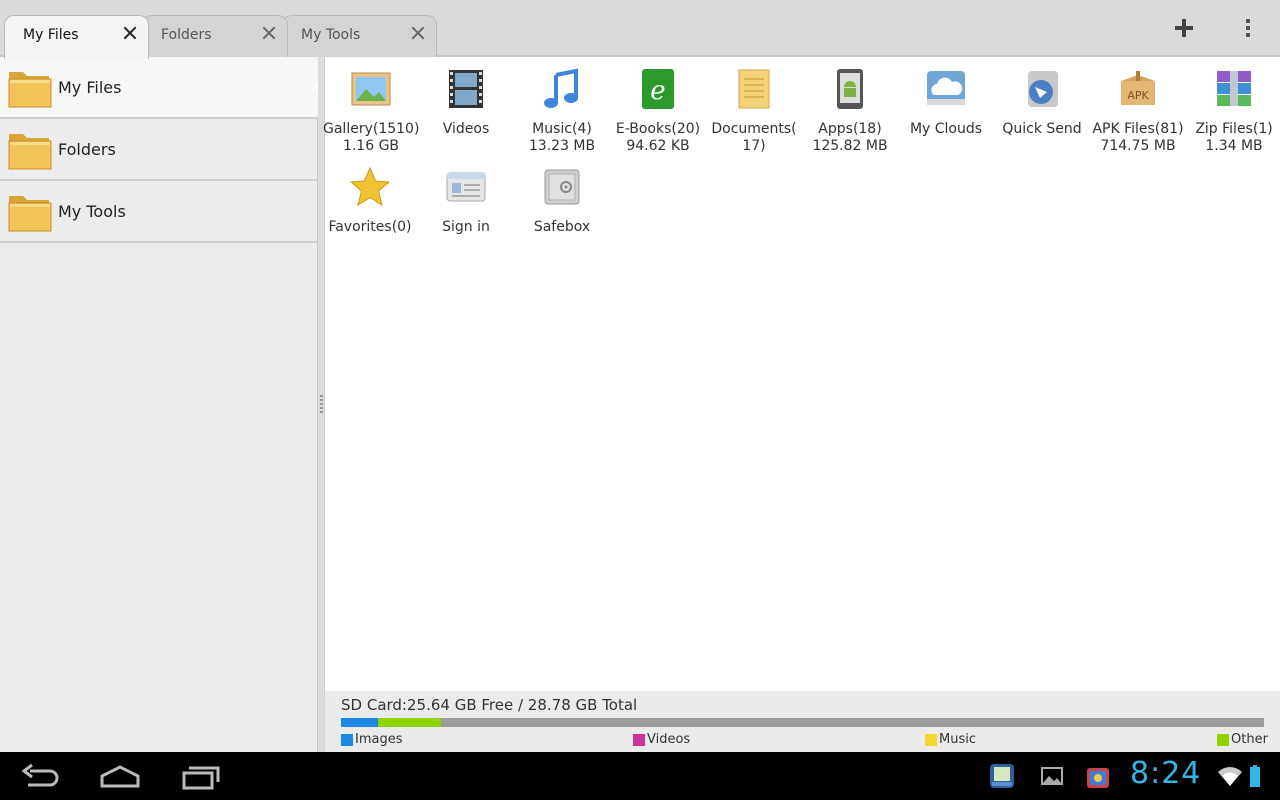 The width and height of the screenshot is (1280, 800). What do you see at coordinates (1255, 776) in the screenshot?
I see `battery-icon` at bounding box center [1255, 776].